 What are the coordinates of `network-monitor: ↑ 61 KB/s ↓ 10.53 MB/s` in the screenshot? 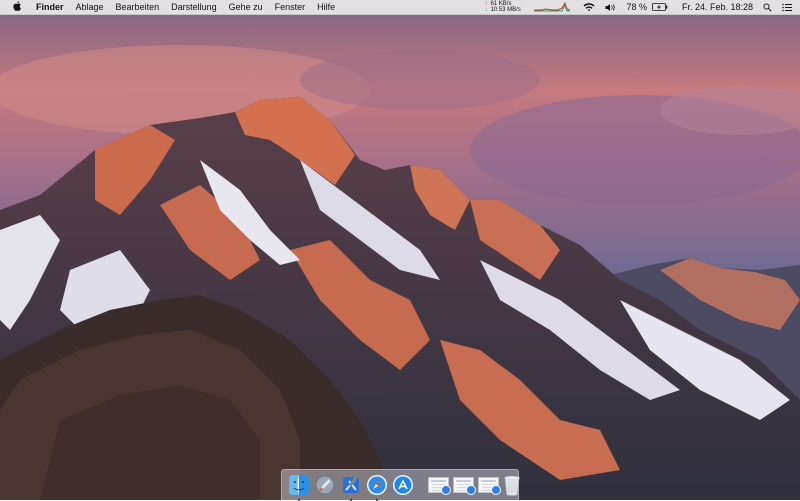 It's located at (508, 7).